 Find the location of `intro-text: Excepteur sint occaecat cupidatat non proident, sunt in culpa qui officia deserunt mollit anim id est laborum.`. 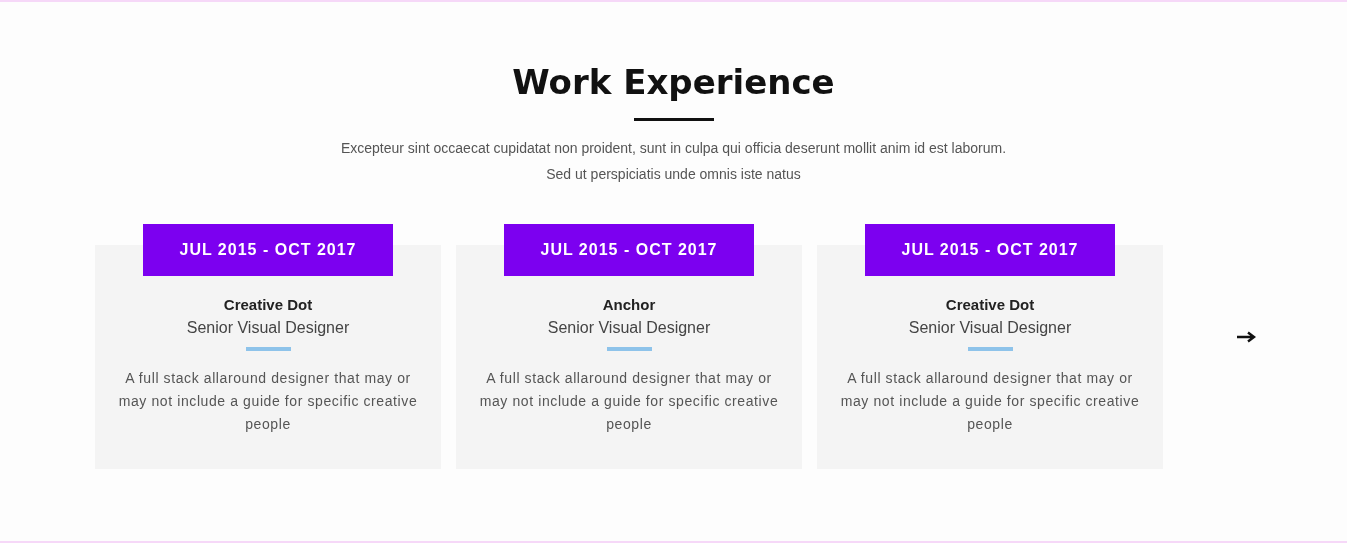

intro-text: Excepteur sint occaecat cupidatat non proident, sunt in culpa qui officia deserunt mollit anim id est laborum. is located at coordinates (673, 148).